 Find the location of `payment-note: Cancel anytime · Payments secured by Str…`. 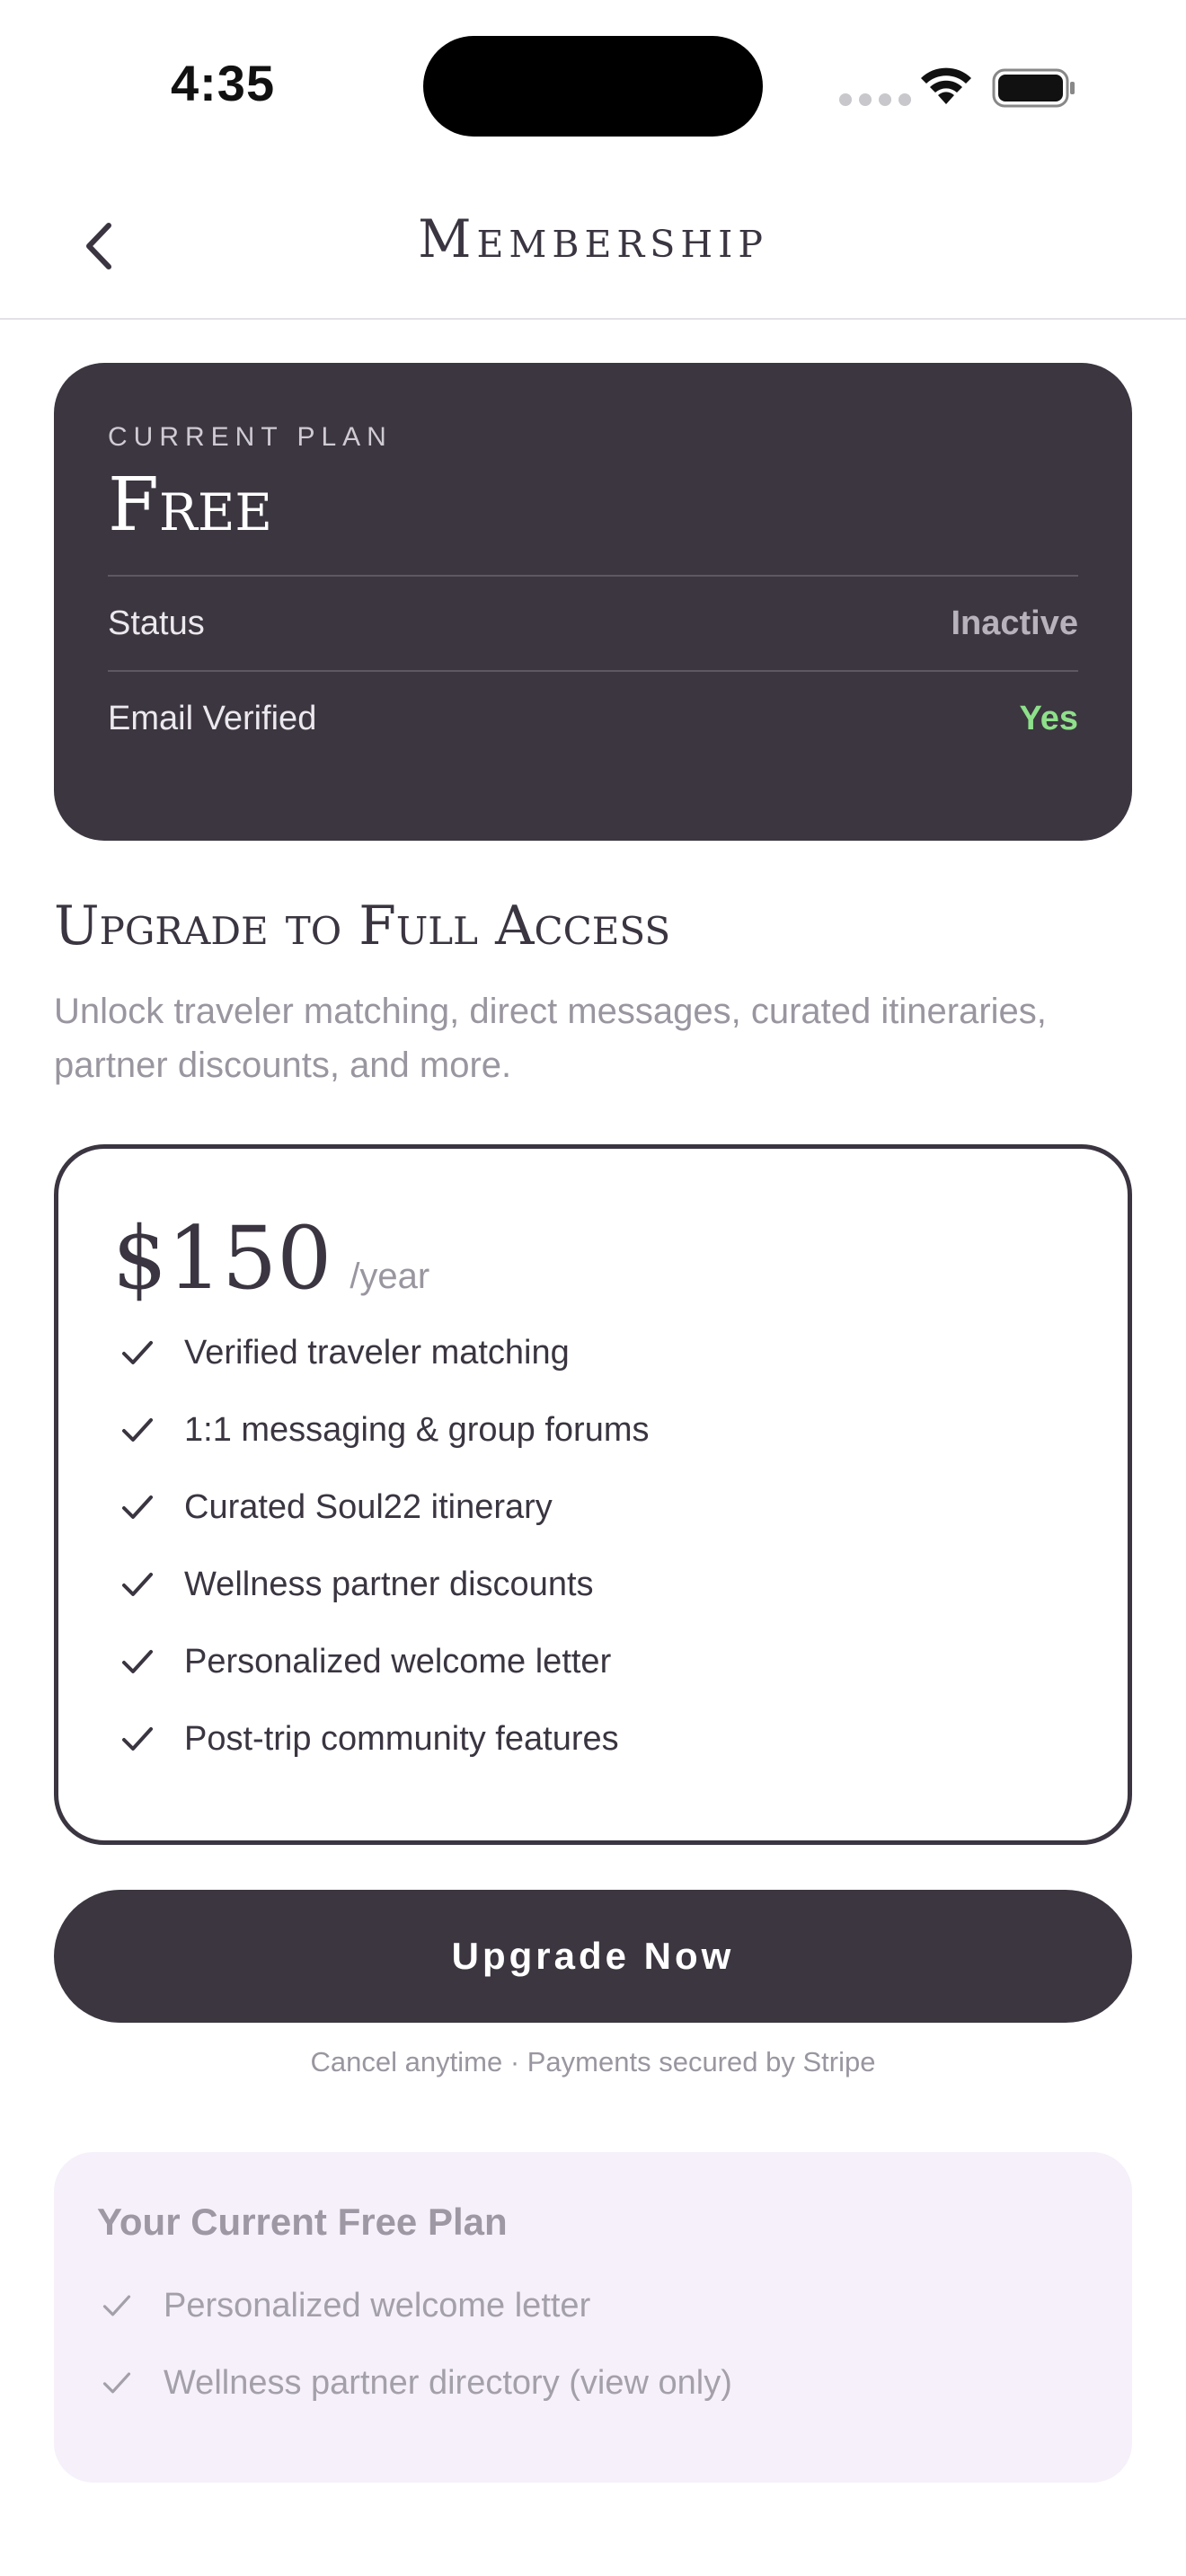

payment-note: Cancel anytime · Payments secured by Str… is located at coordinates (593, 2062).